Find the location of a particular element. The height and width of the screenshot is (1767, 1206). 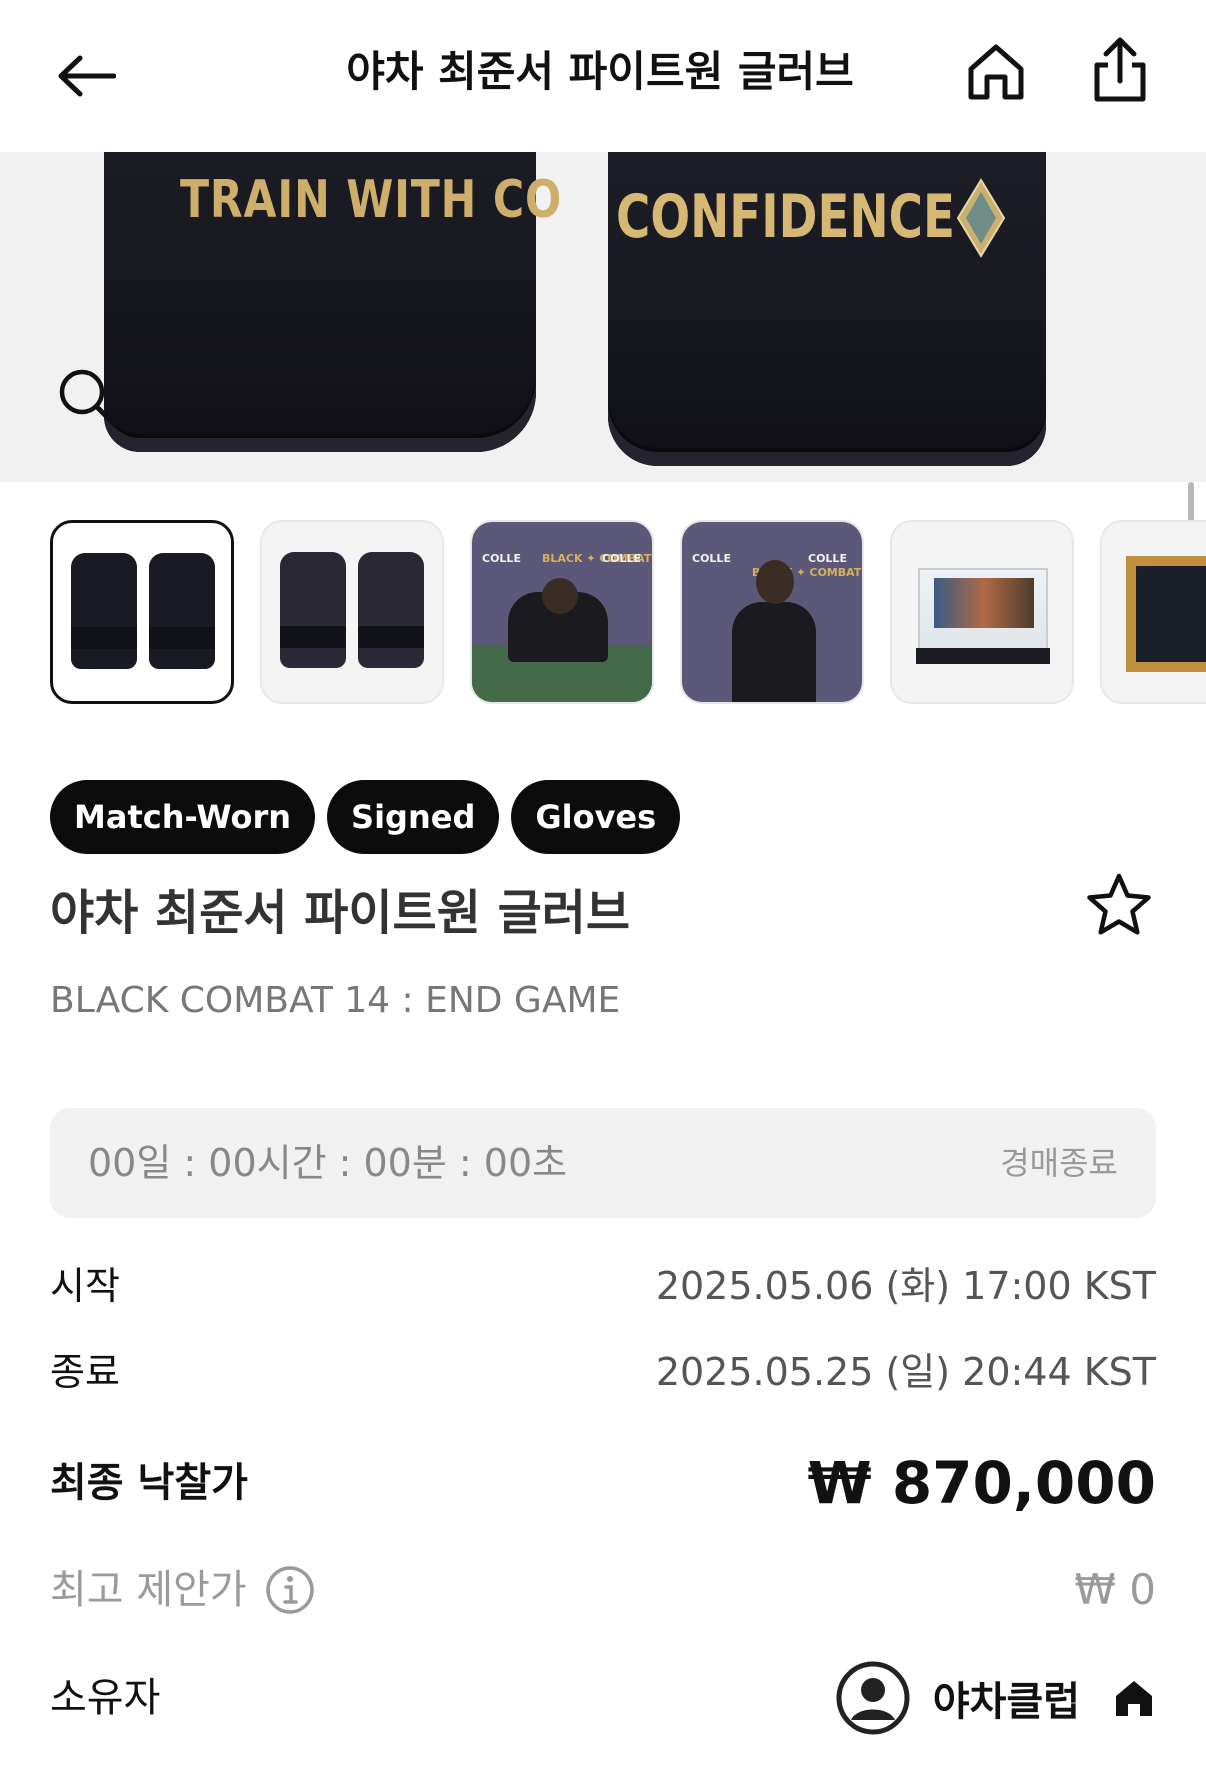

thumbnail-signing-photo: COLLE BLACK ✦ COMBAT COLLE is located at coordinates (562, 612).